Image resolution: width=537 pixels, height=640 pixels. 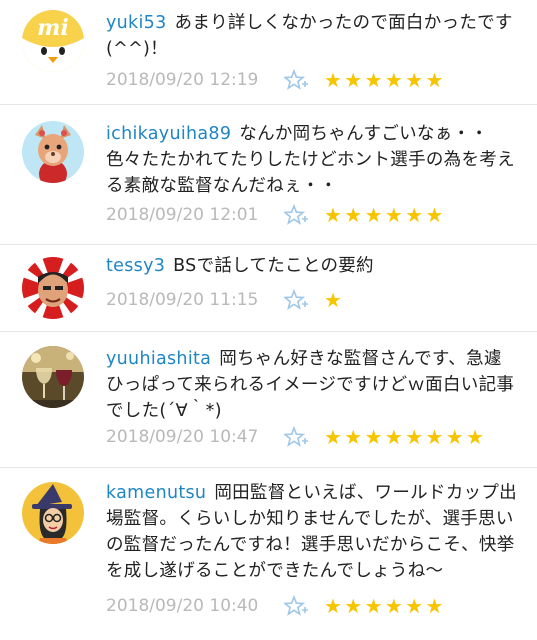 What do you see at coordinates (182, 80) in the screenshot?
I see `timestamp: 2018/09/20 12:19` at bounding box center [182, 80].